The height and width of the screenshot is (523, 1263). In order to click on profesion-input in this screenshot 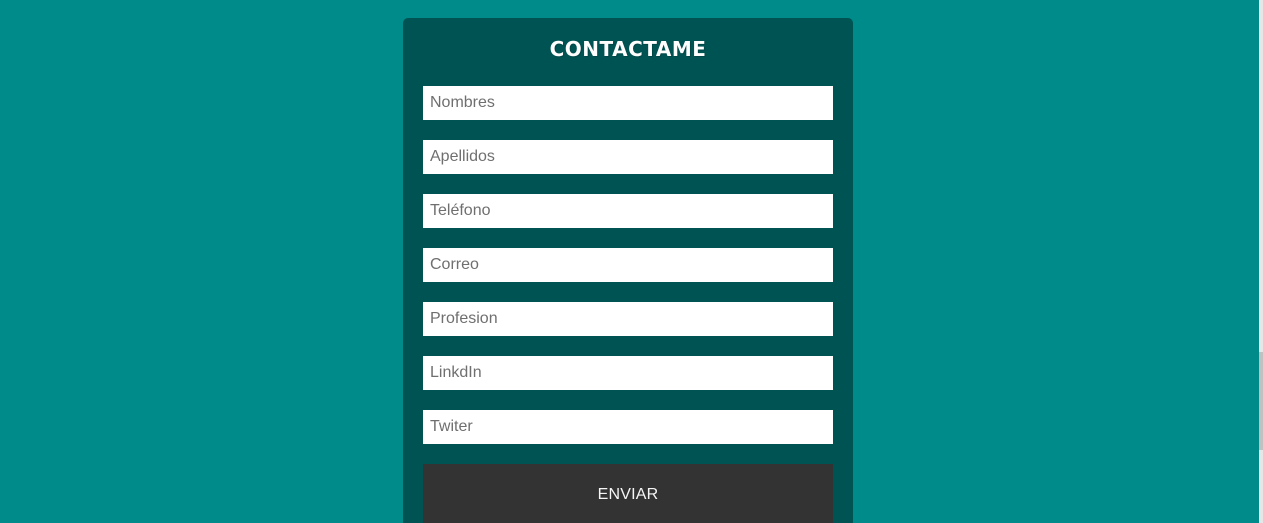, I will do `click(628, 319)`.